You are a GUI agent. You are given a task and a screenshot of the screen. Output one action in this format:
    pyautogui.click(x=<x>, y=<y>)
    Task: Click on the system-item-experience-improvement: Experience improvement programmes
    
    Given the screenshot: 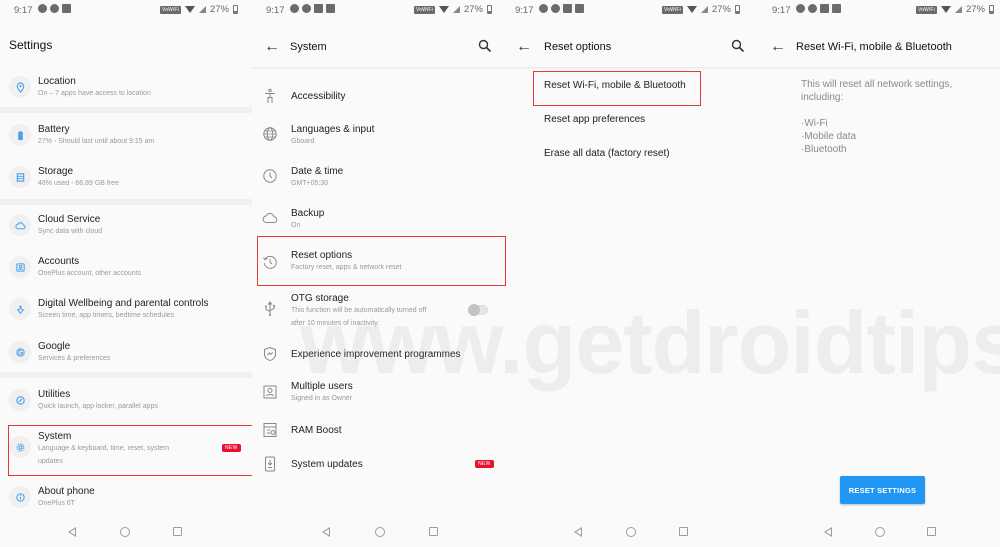 What is the action you would take?
    pyautogui.click(x=379, y=356)
    